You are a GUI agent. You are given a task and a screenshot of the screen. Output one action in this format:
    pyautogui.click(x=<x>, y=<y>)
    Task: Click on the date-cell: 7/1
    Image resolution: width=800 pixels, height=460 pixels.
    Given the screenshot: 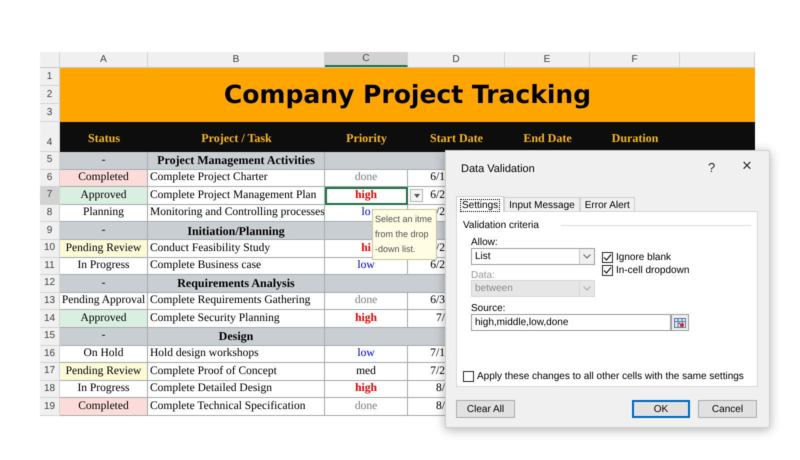 What is the action you would take?
    pyautogui.click(x=437, y=354)
    